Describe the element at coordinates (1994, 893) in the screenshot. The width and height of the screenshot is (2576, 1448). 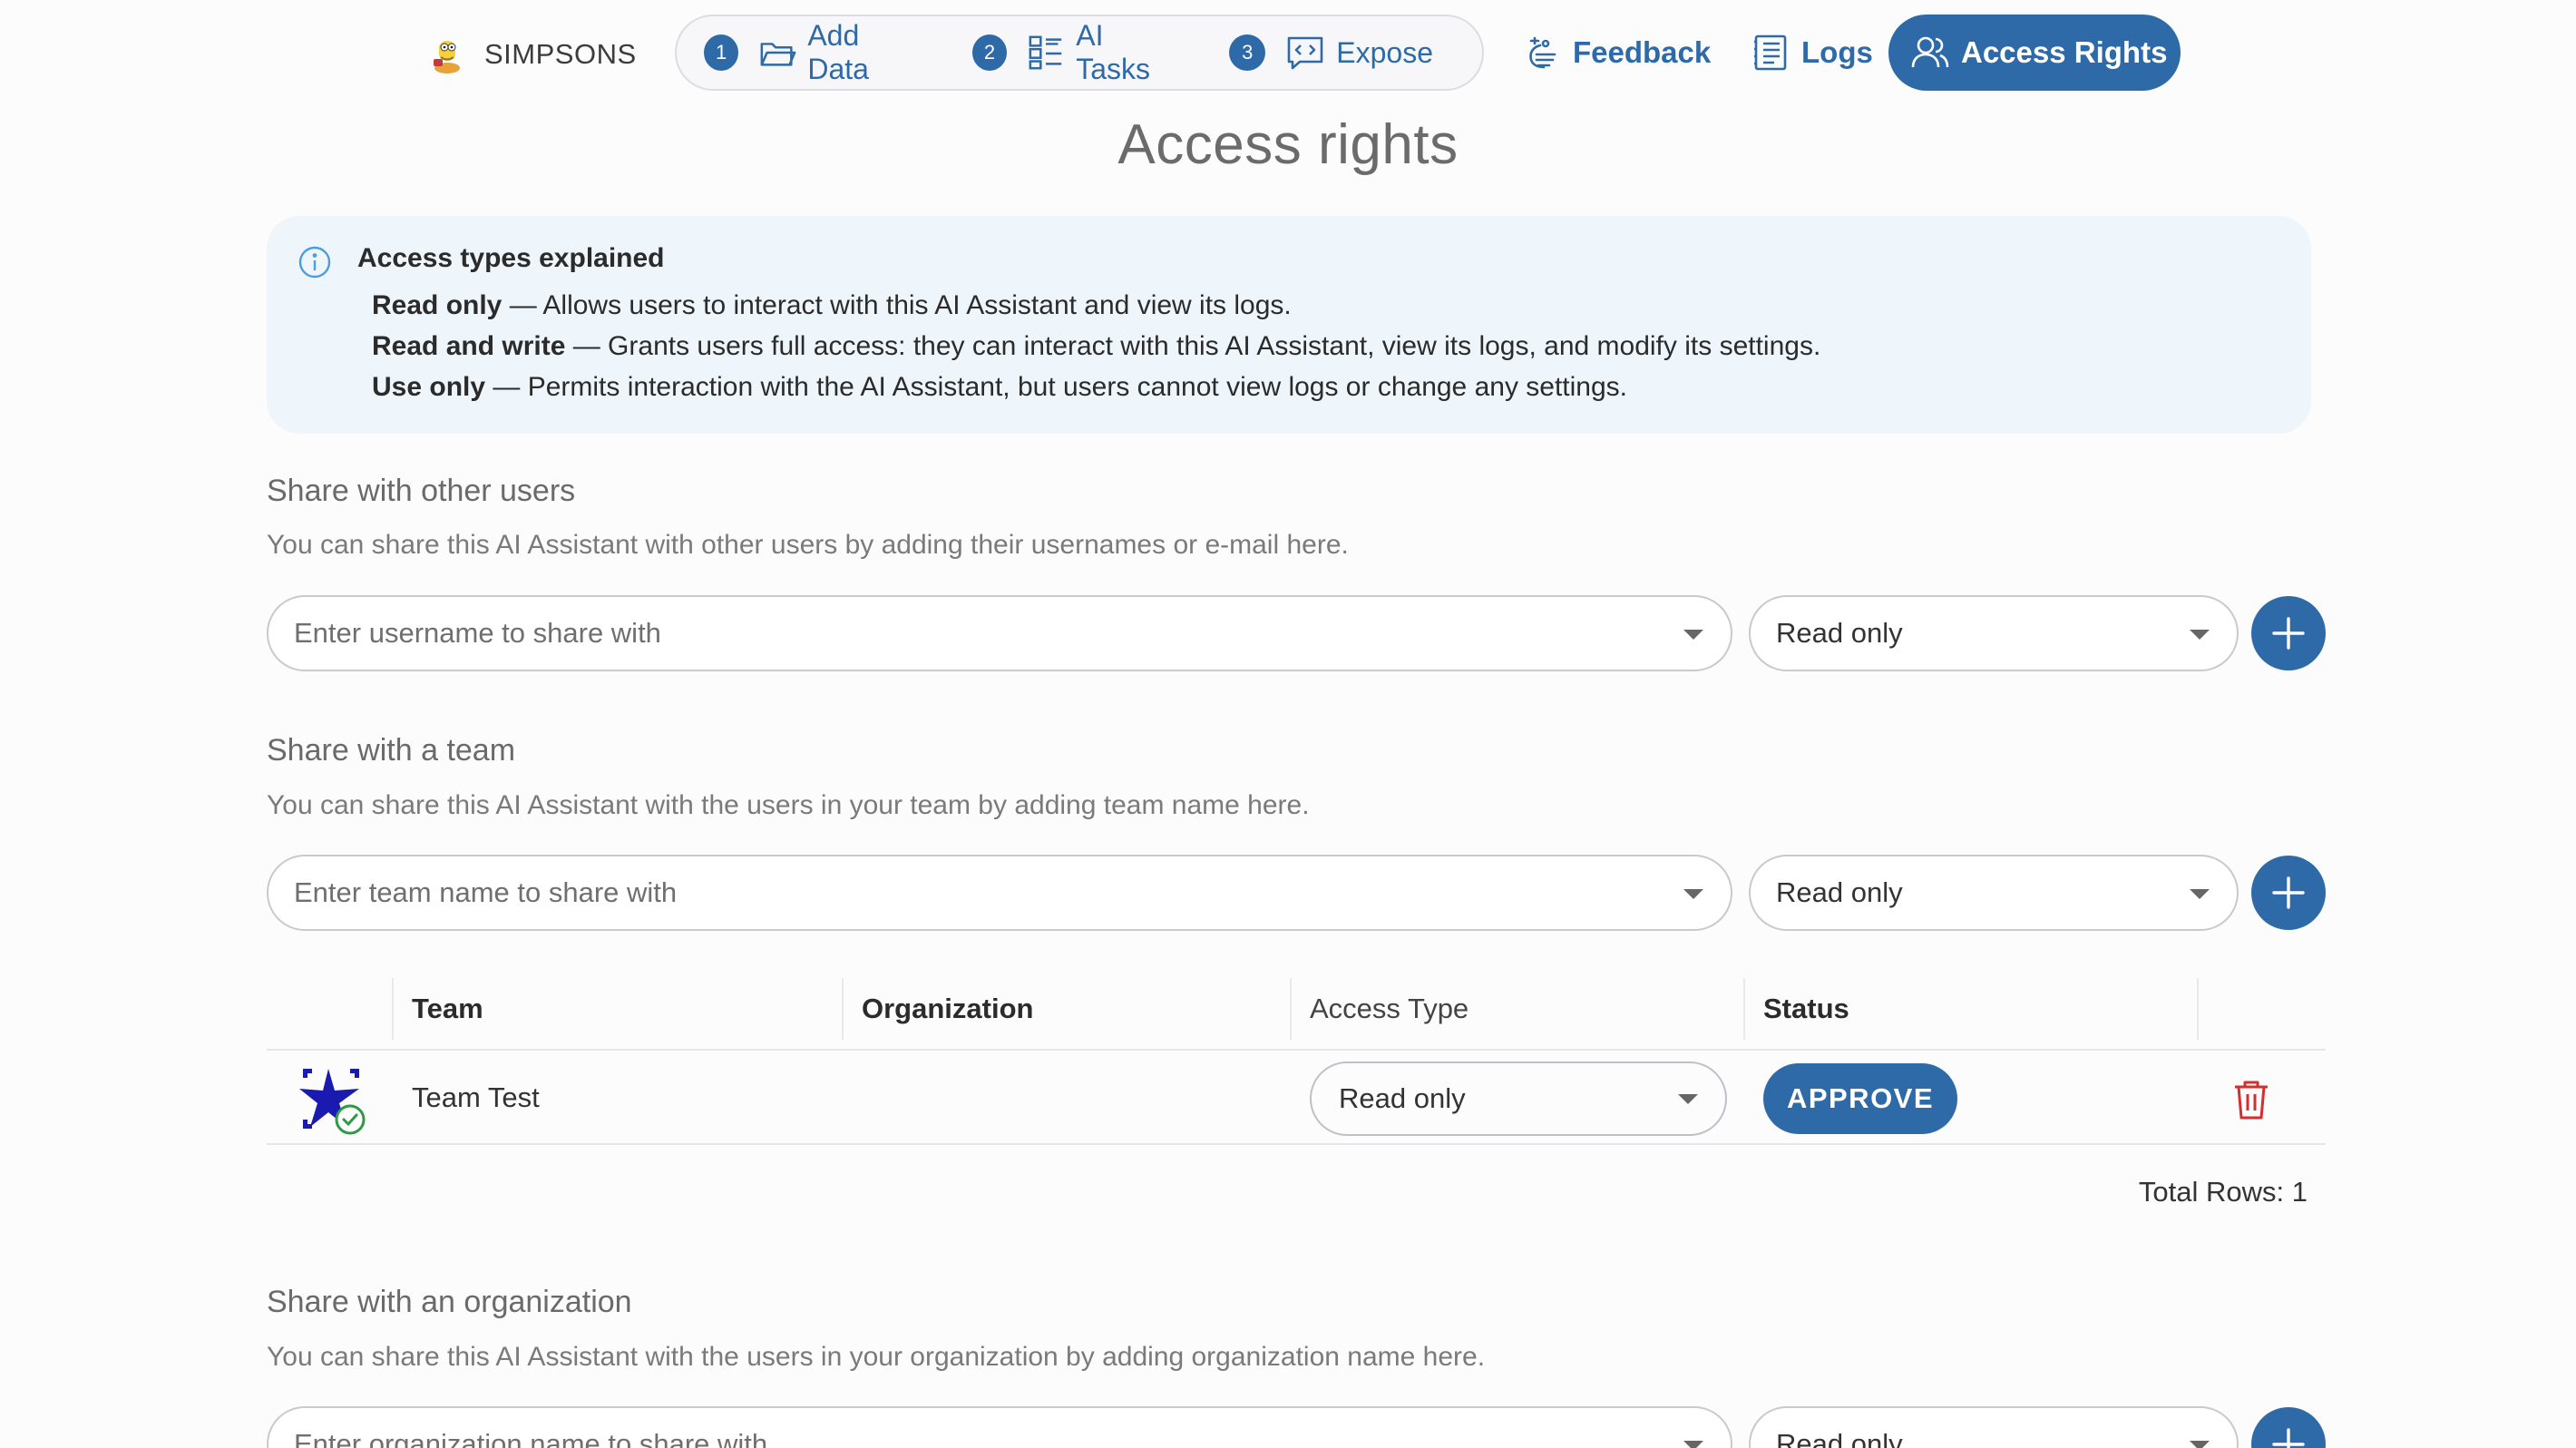
I see `team-access-type-select: Read only` at that location.